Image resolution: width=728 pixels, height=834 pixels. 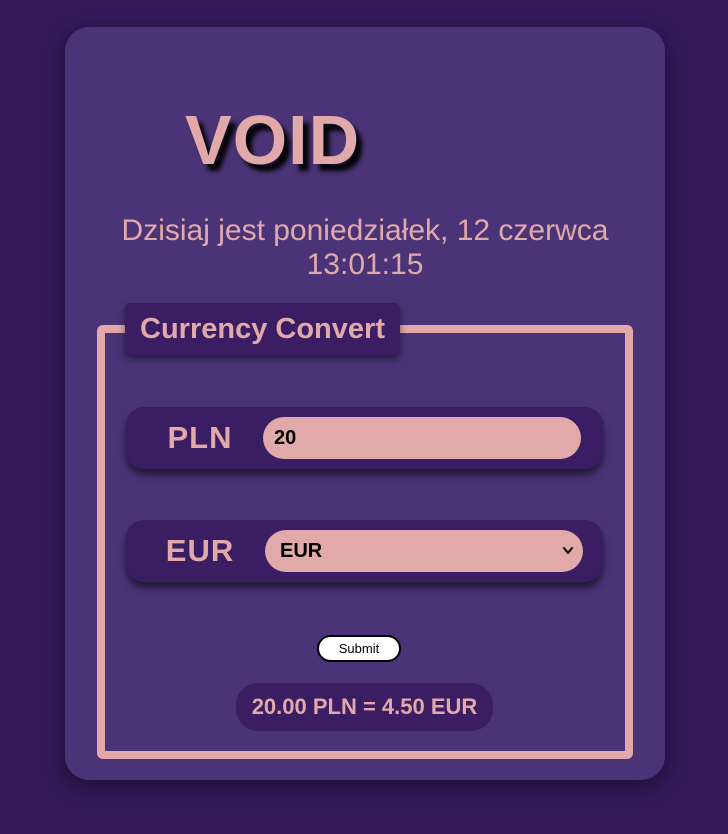 I want to click on to-currency-row: EUR EUR, so click(x=364, y=551).